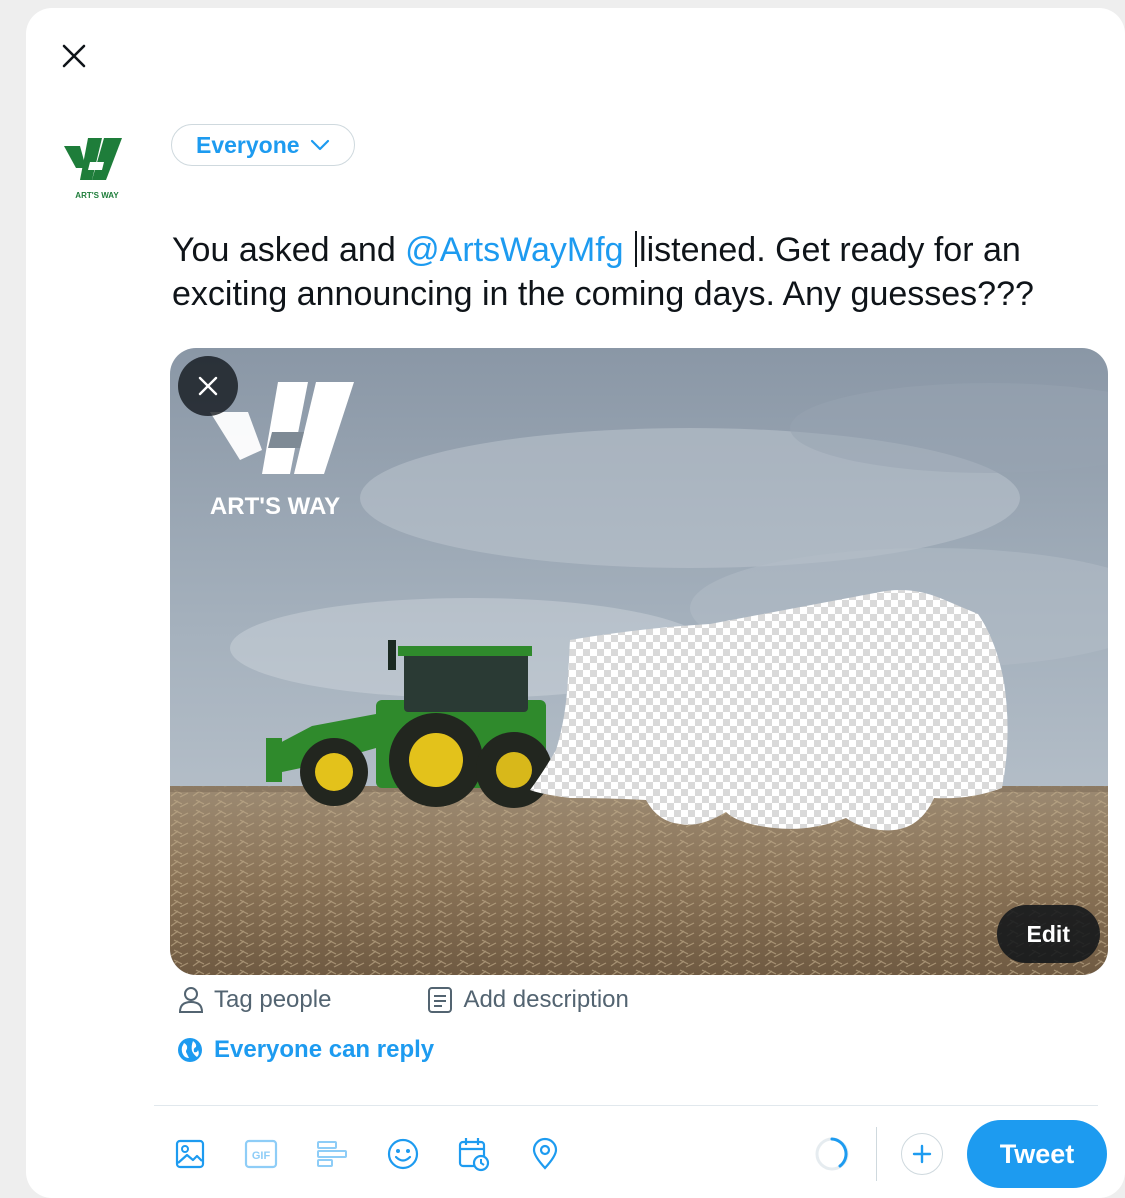  What do you see at coordinates (367, 1154) in the screenshot?
I see `composer-toolbar: GIF` at bounding box center [367, 1154].